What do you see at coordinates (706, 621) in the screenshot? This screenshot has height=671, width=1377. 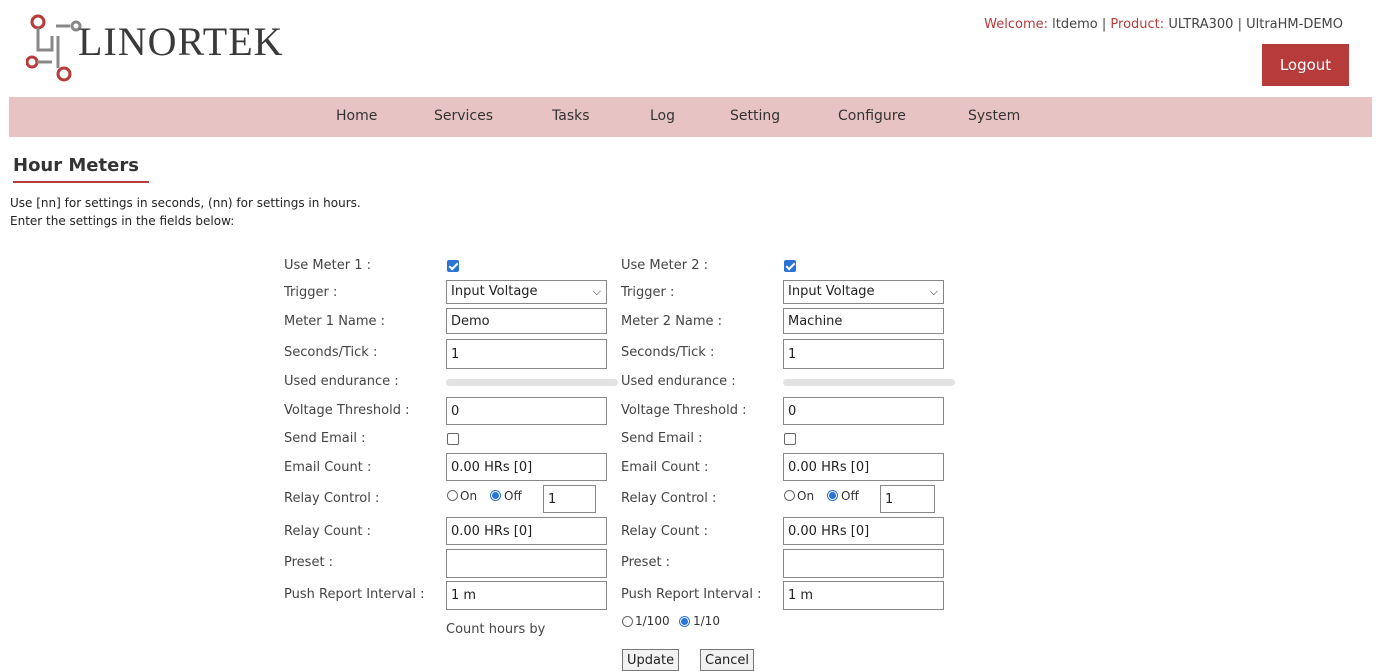 I see `count-hours-1-10-label: 1/10` at bounding box center [706, 621].